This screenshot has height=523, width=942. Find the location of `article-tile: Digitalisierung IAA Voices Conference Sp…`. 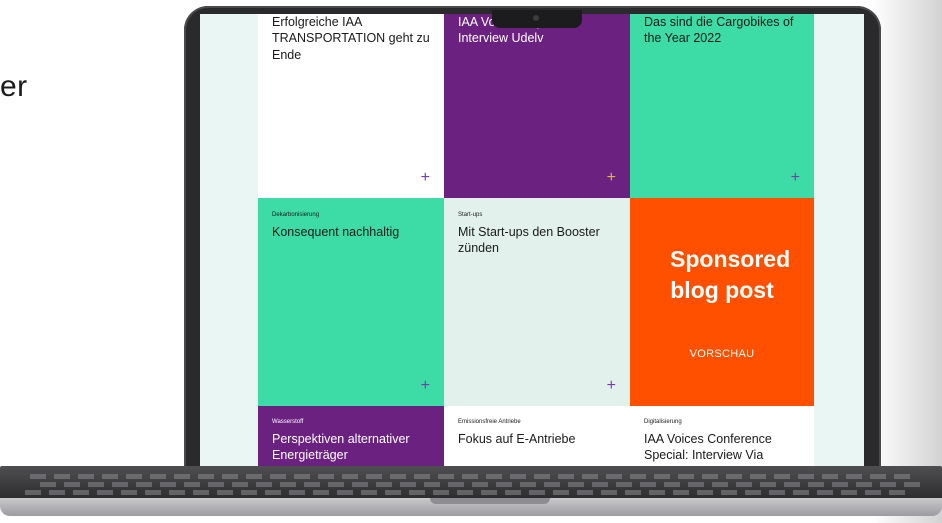

article-tile: Digitalisierung IAA Voices Conference Sp… is located at coordinates (722, 438).